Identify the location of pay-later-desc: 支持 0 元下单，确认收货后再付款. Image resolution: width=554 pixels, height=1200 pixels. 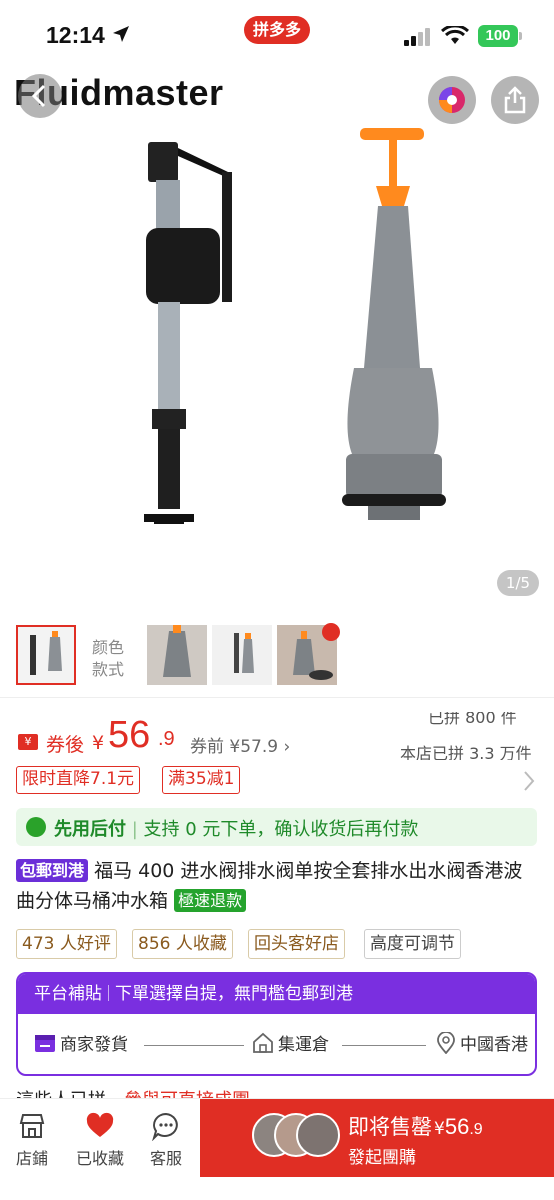
(281, 829).